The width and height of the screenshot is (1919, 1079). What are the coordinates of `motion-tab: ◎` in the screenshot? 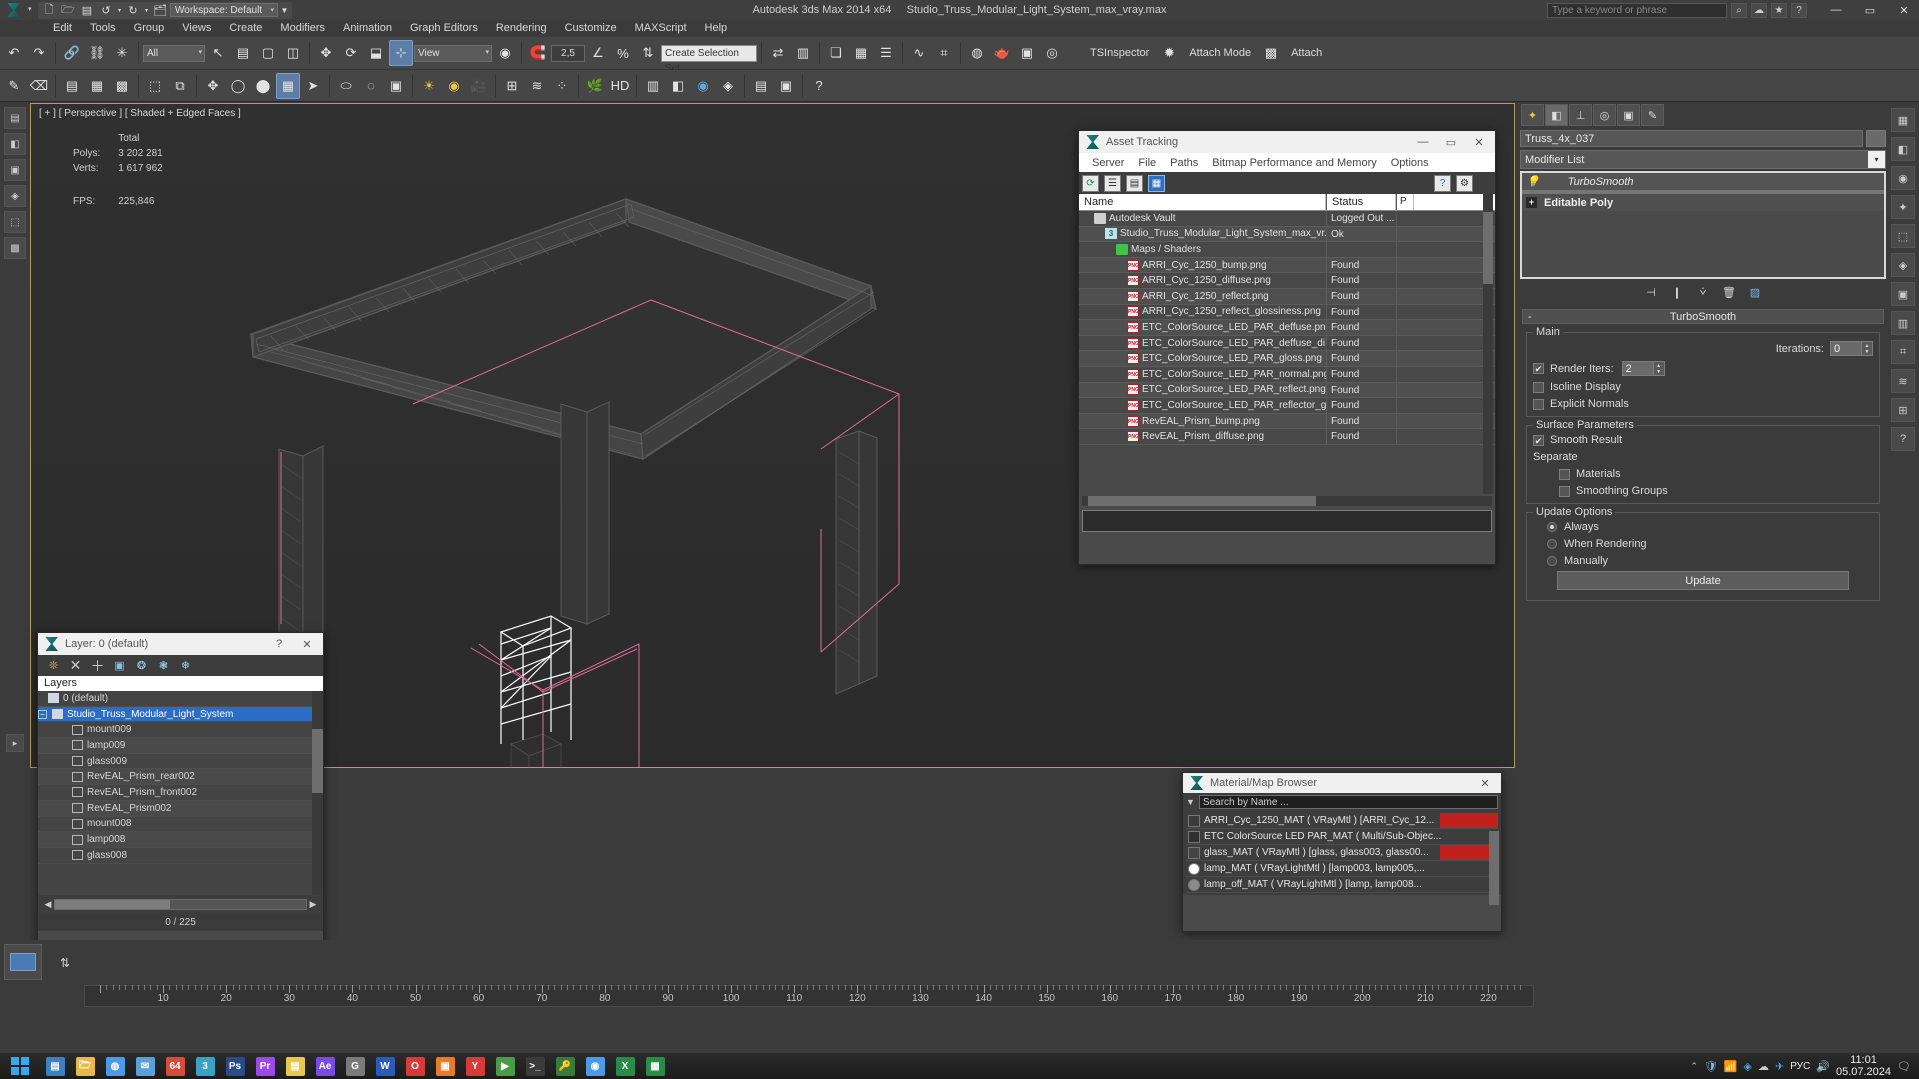 It's located at (1604, 115).